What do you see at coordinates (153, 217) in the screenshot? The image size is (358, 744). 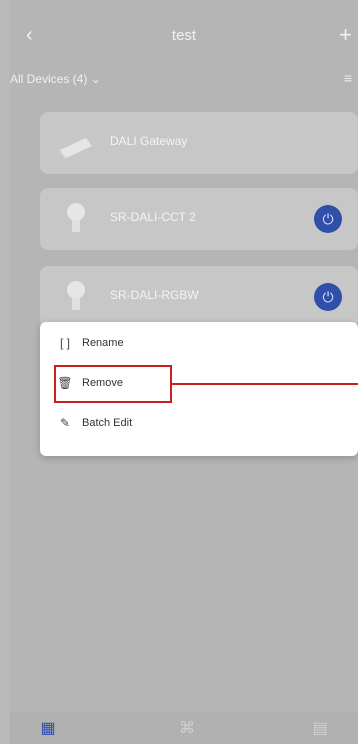 I see `device-name: SR-DALI-CCT 2` at bounding box center [153, 217].